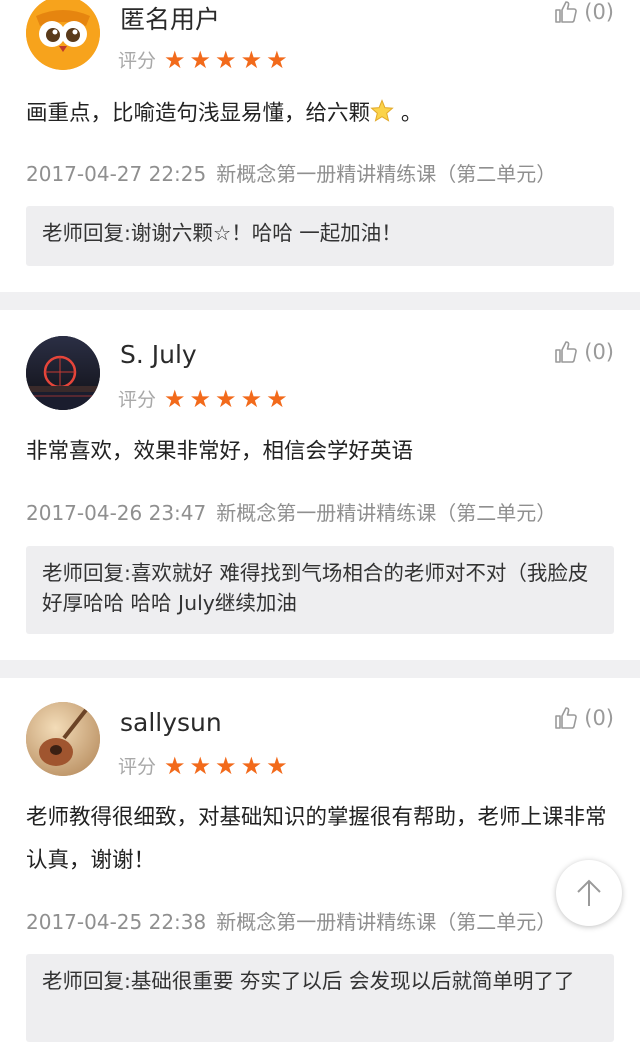 The width and height of the screenshot is (640, 1042). What do you see at coordinates (158, 354) in the screenshot?
I see `username: S. July` at bounding box center [158, 354].